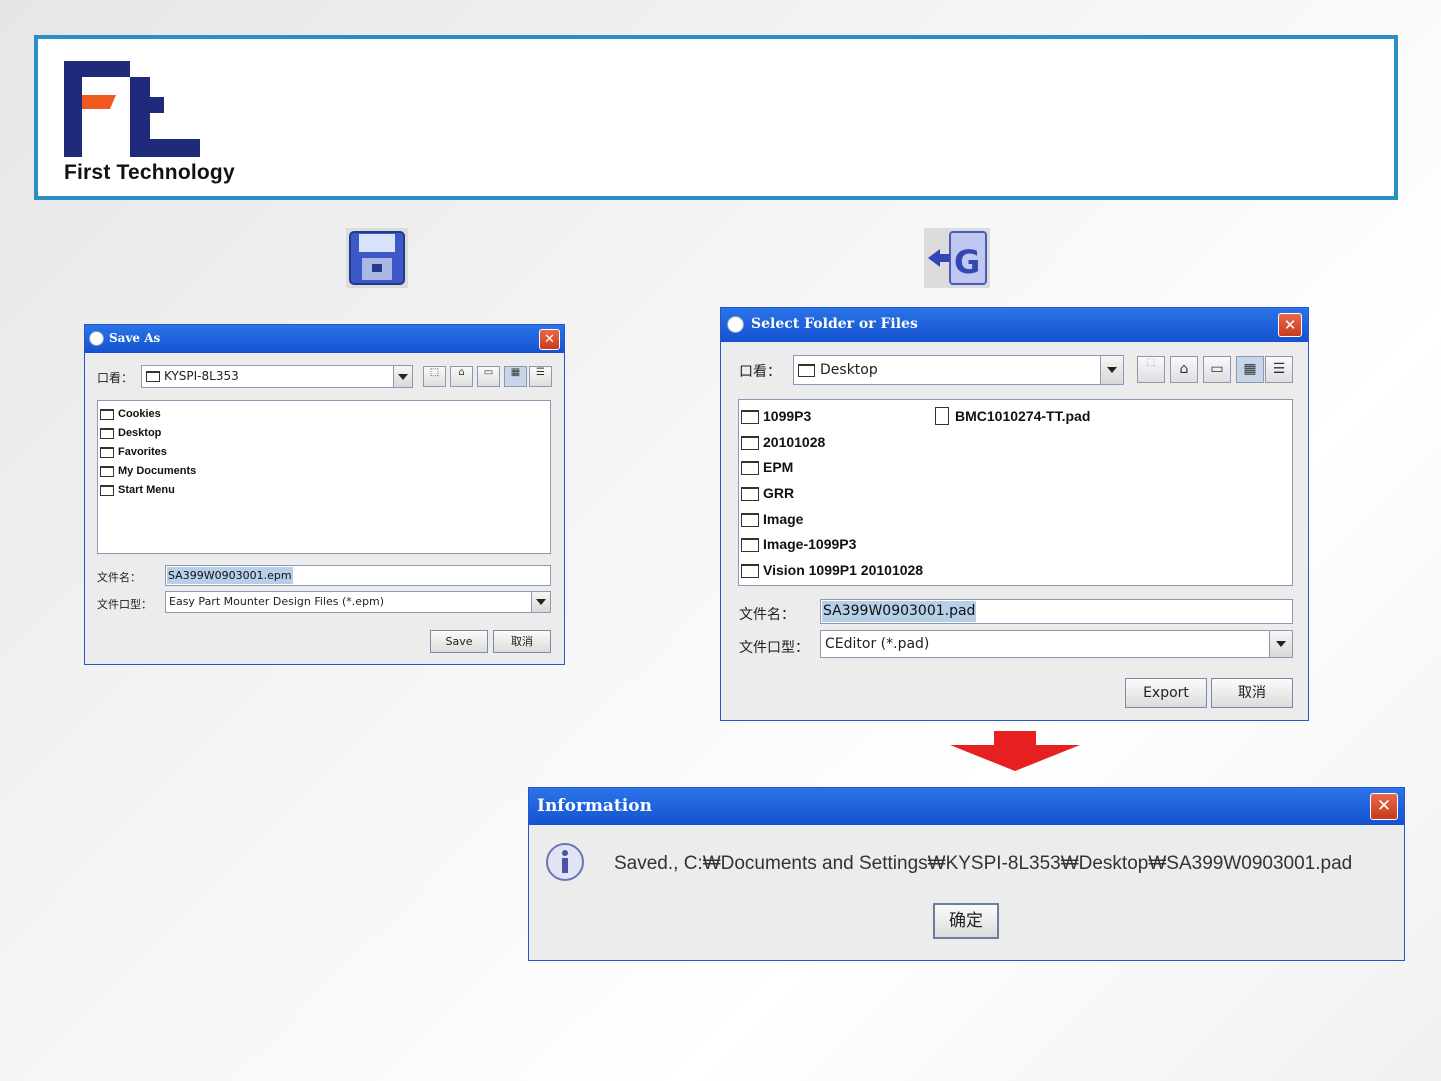 The height and width of the screenshot is (1081, 1441). I want to click on item-label: Start Menu, so click(146, 490).